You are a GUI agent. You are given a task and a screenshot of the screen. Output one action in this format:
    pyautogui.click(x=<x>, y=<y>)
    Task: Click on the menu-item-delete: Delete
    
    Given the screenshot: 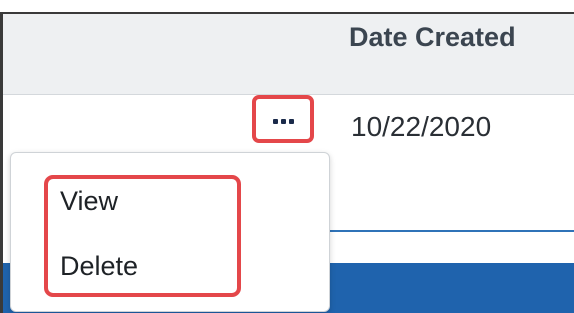 What is the action you would take?
    pyautogui.click(x=99, y=266)
    